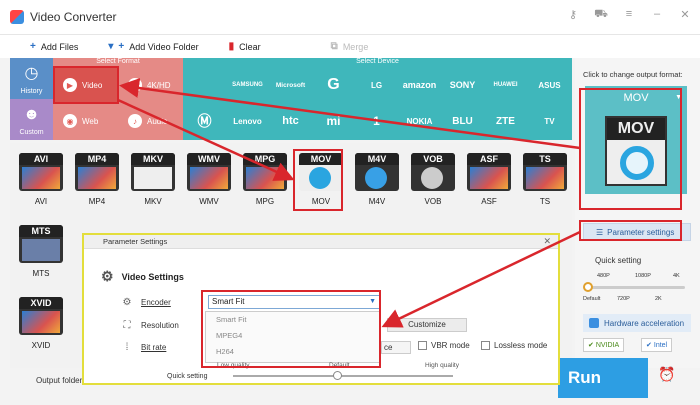  Describe the element at coordinates (350, 114) in the screenshot. I see `arrow-output-to-video` at that location.